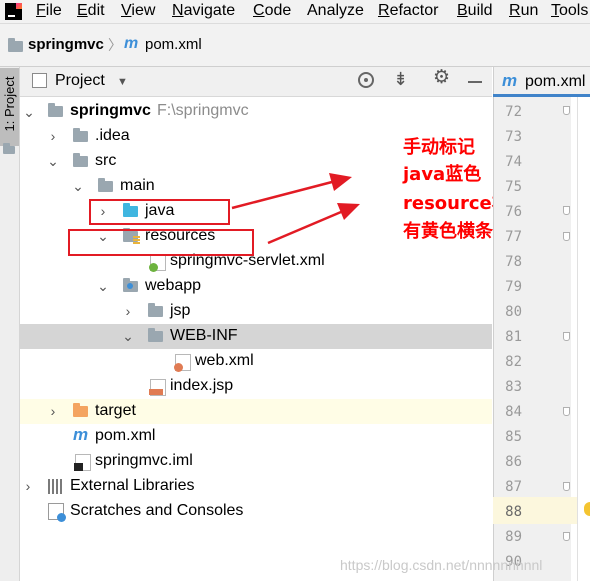 The height and width of the screenshot is (581, 590). Describe the element at coordinates (513, 237) in the screenshot. I see `line-number: 77` at that location.